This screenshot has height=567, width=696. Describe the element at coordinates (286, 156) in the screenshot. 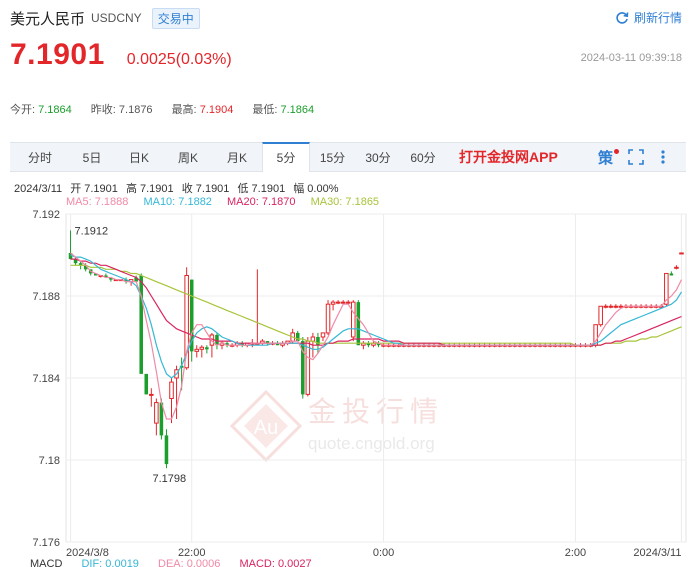

I see `tab-5min: 5分` at that location.